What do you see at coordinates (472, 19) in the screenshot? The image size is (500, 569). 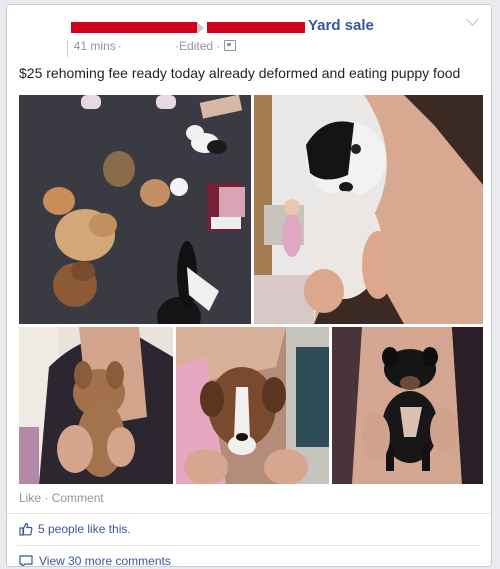 I see `chevron-down-icon` at bounding box center [472, 19].